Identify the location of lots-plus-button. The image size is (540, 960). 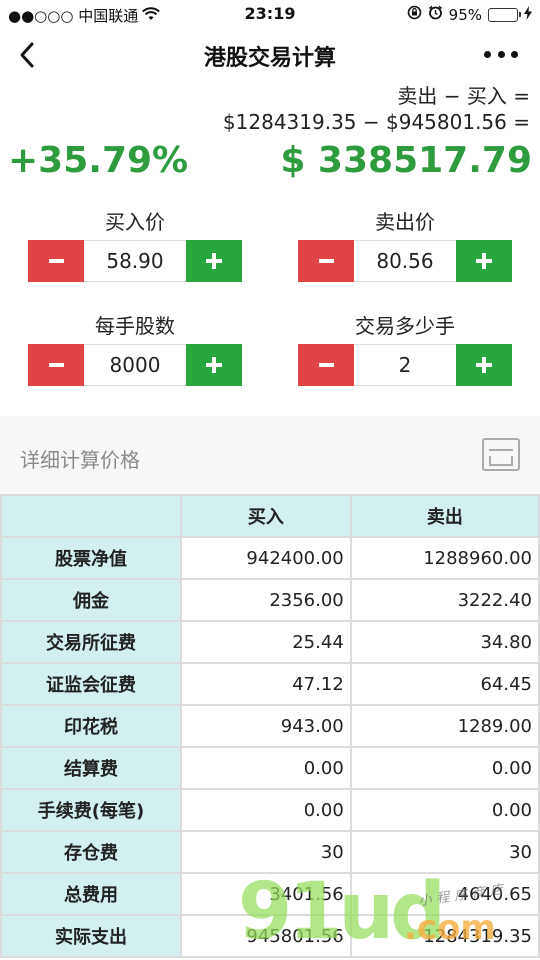
(484, 365).